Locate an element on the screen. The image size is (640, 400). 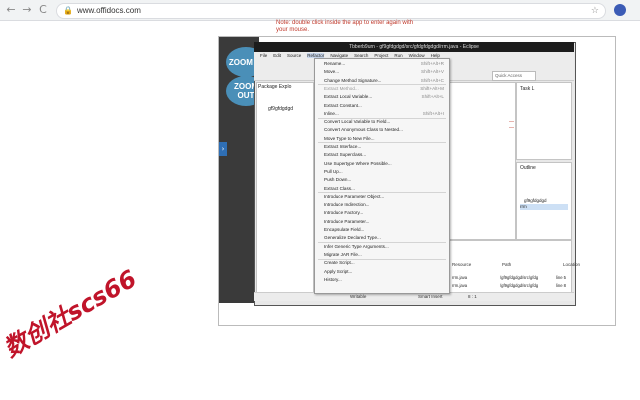
refactor-menu-item: Move... Shift+Alt+V is located at coordinates (385, 72).